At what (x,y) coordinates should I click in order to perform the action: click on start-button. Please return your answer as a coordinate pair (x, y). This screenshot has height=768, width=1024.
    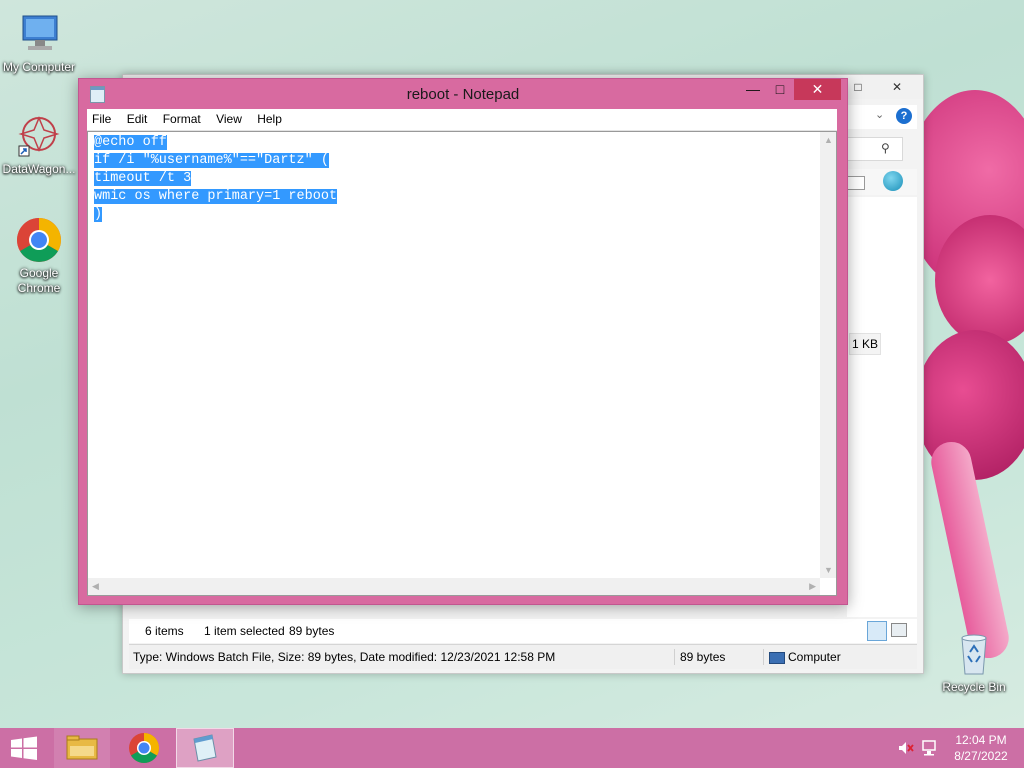
    Looking at the image, I should click on (24, 748).